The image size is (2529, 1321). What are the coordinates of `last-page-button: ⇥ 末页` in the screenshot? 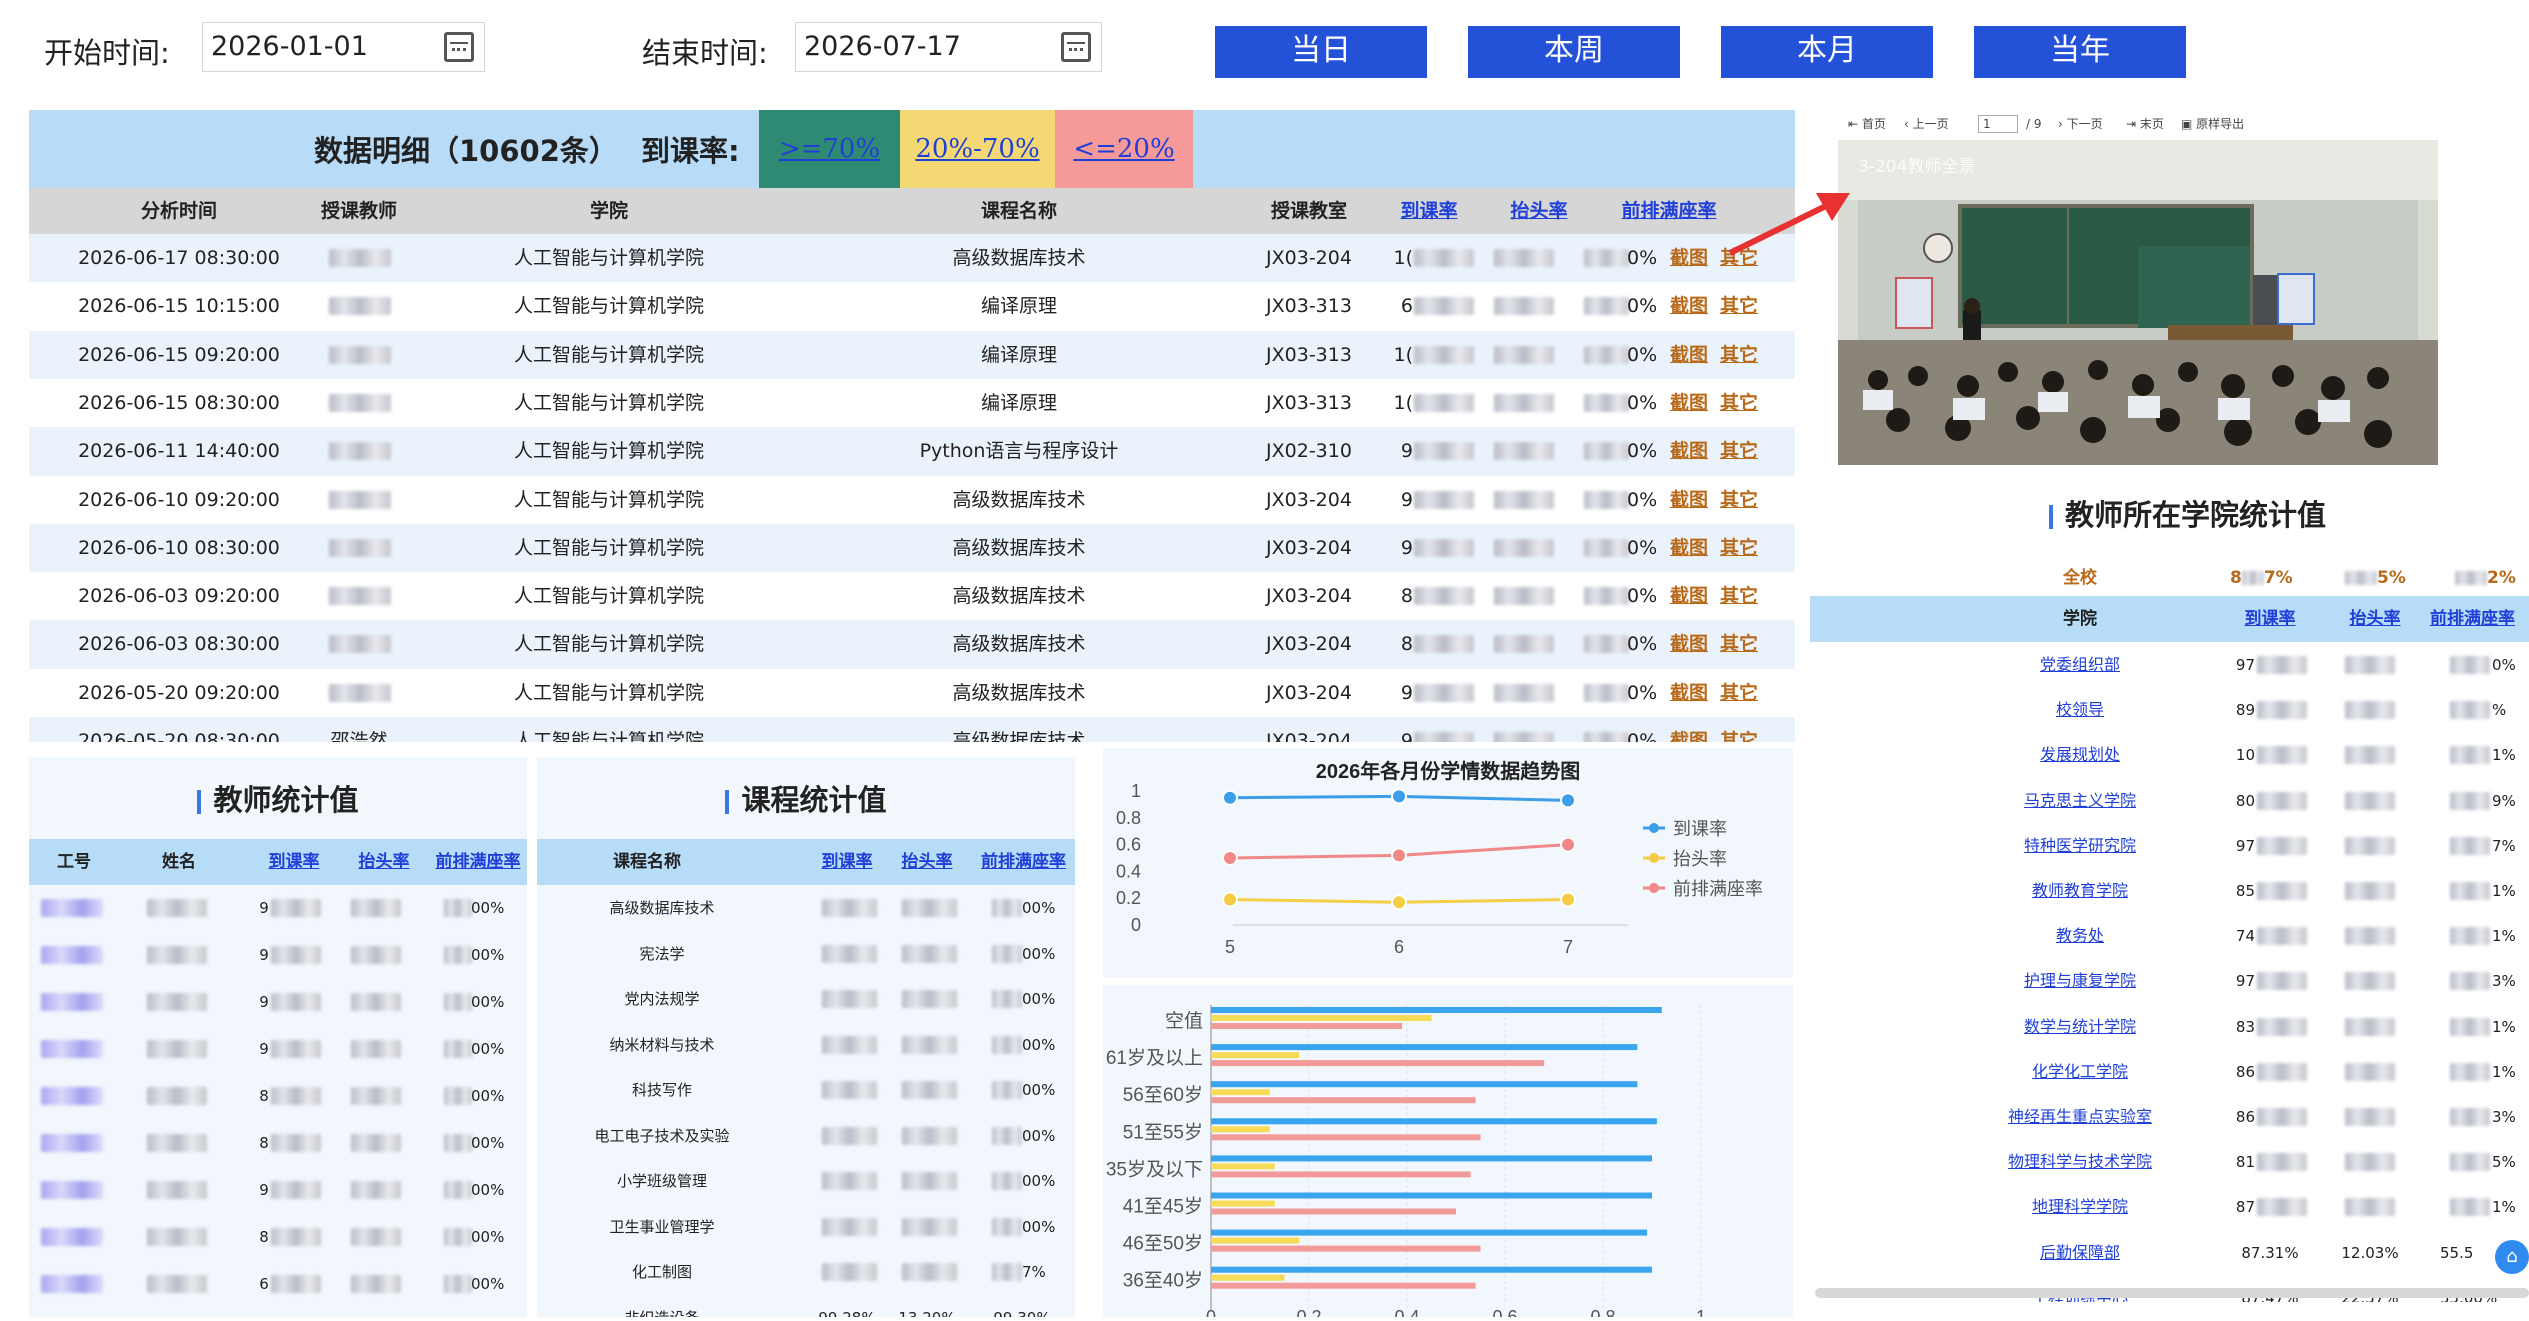 It's located at (2145, 124).